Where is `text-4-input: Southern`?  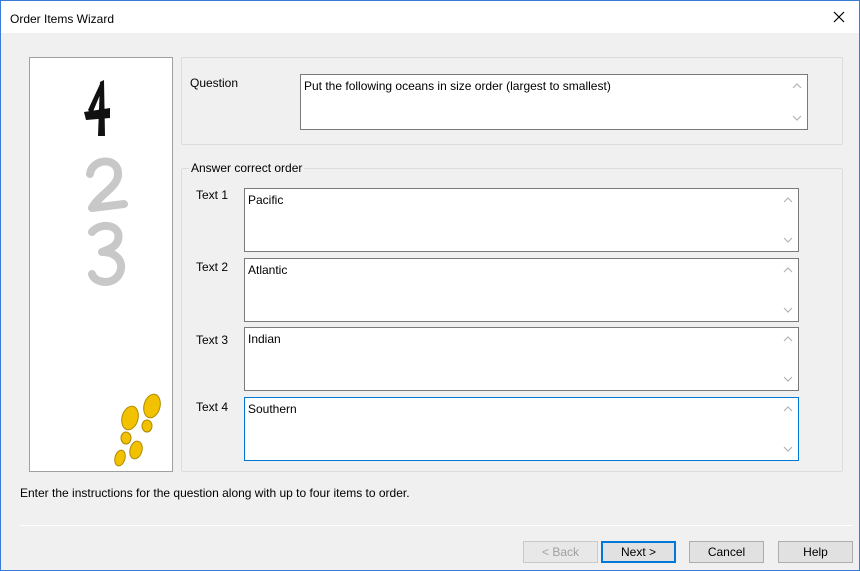
text-4-input: Southern is located at coordinates (521, 429).